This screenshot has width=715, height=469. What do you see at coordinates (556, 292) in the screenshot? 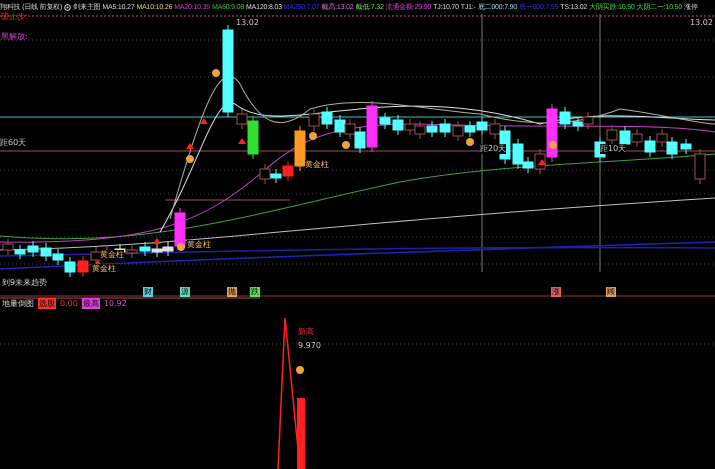
I see `signal-marker: 涨` at bounding box center [556, 292].